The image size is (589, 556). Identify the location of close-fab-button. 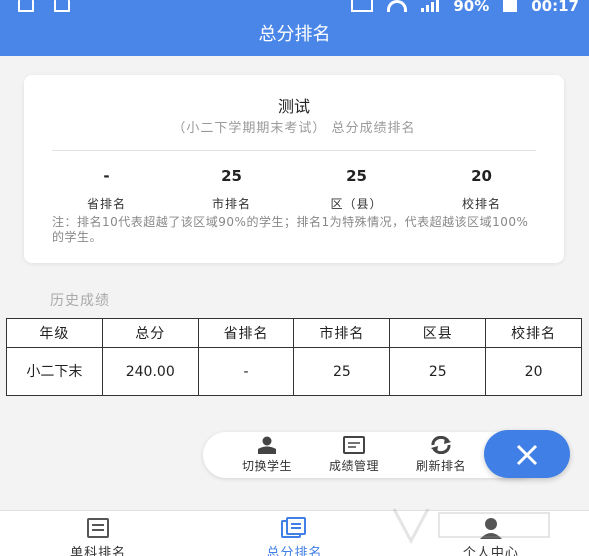
(527, 454).